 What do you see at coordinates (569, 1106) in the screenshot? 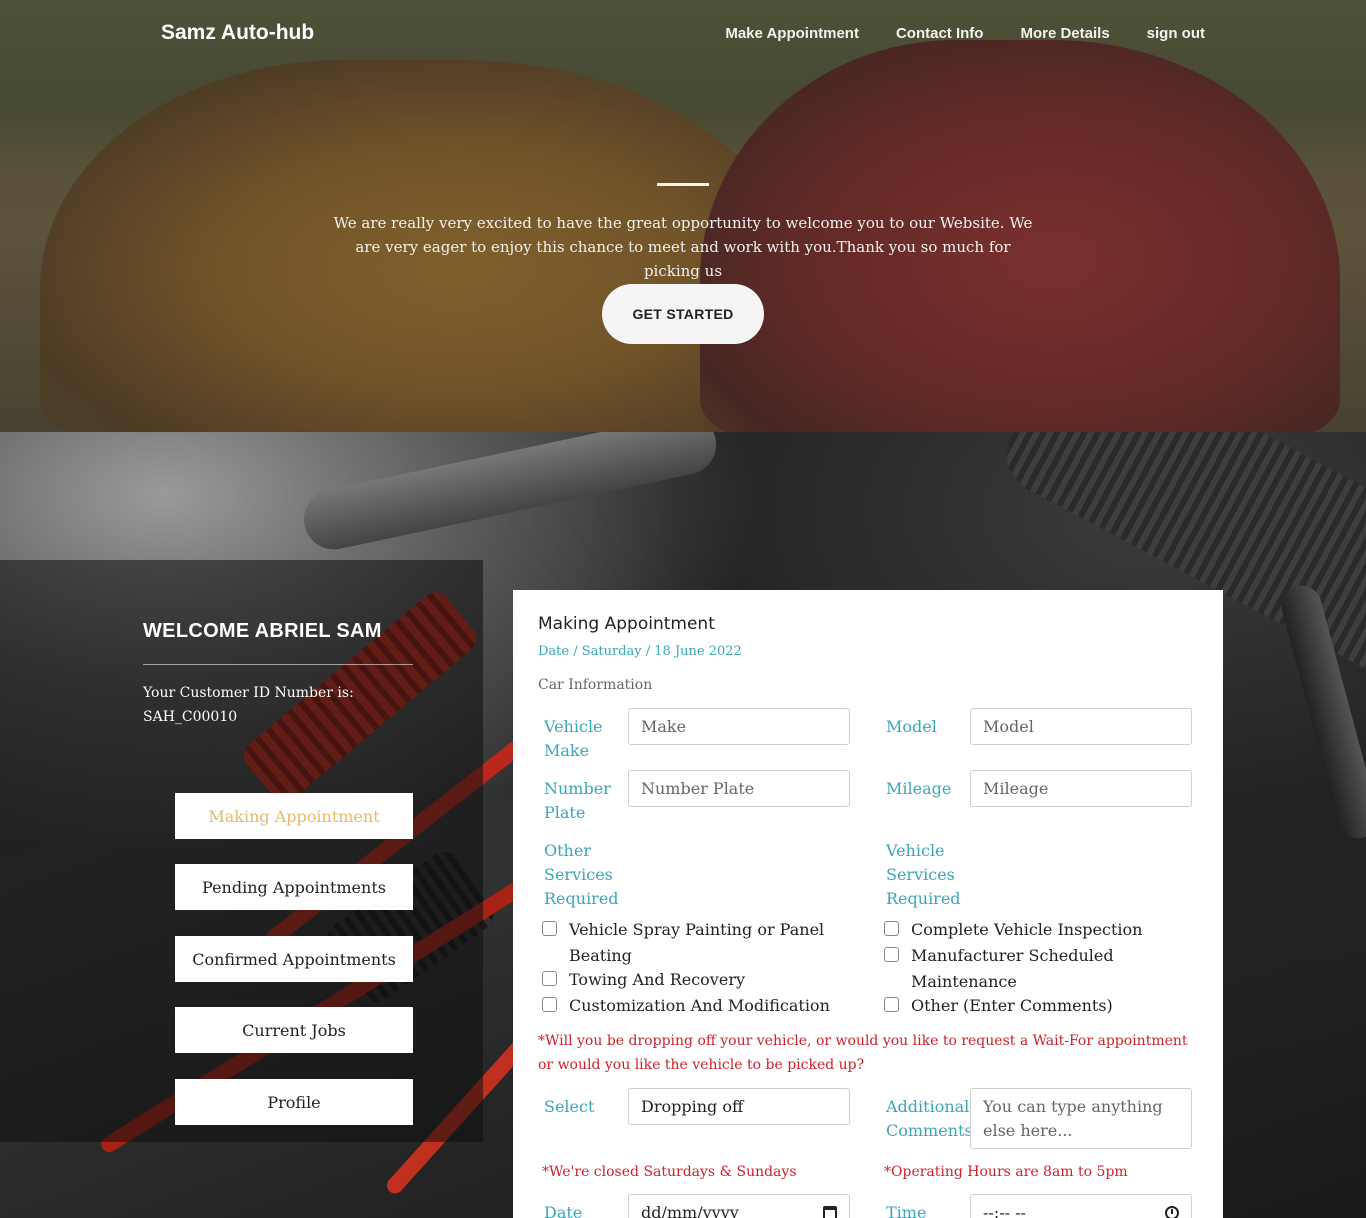
I see `select-label: Select` at bounding box center [569, 1106].